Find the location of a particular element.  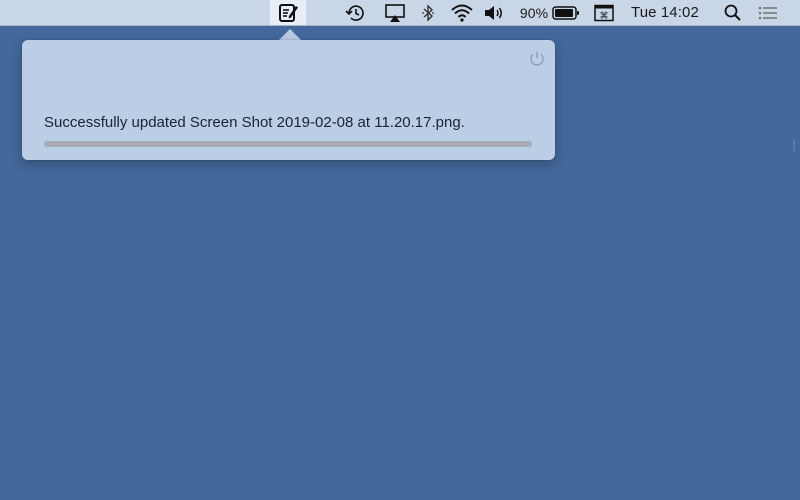

window-edge is located at coordinates (794, 146).